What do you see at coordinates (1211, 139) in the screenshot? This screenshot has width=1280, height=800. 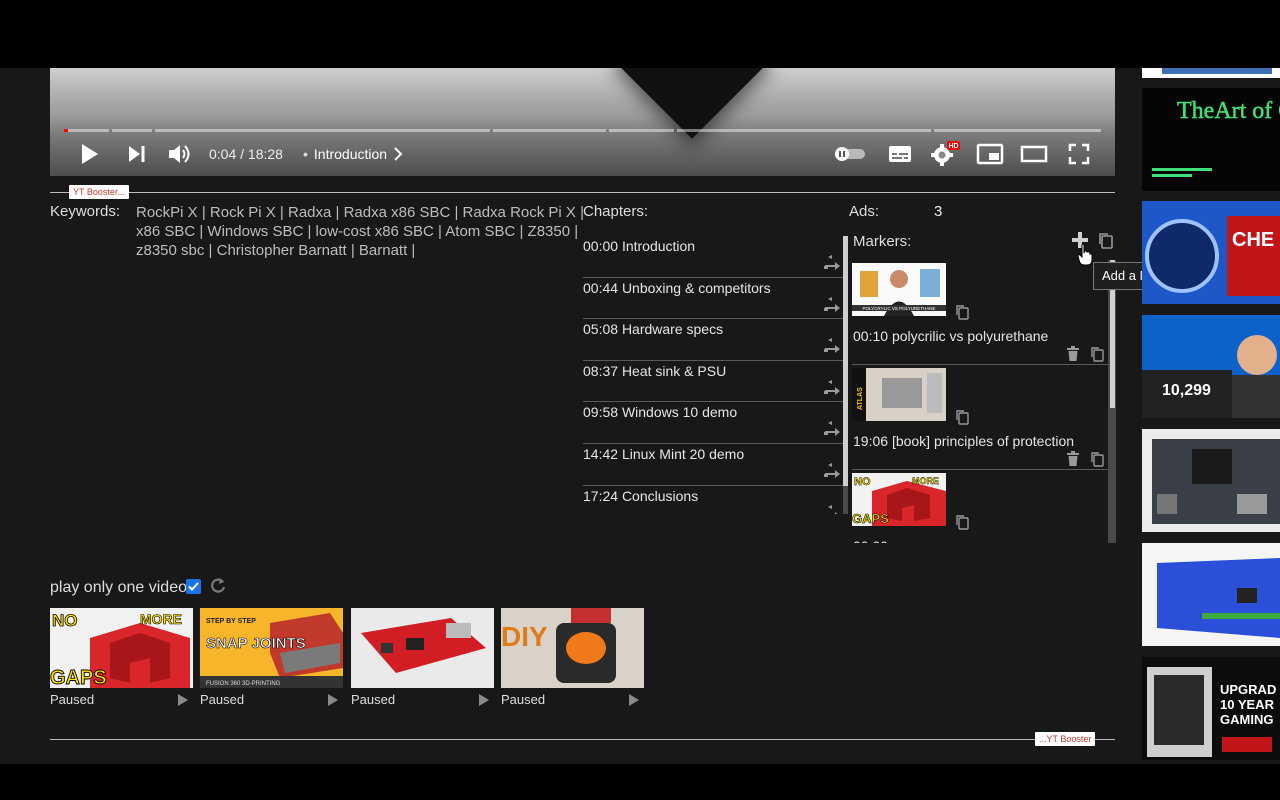 I see `sidebar-video-thumbnail: TheArt of Code` at bounding box center [1211, 139].